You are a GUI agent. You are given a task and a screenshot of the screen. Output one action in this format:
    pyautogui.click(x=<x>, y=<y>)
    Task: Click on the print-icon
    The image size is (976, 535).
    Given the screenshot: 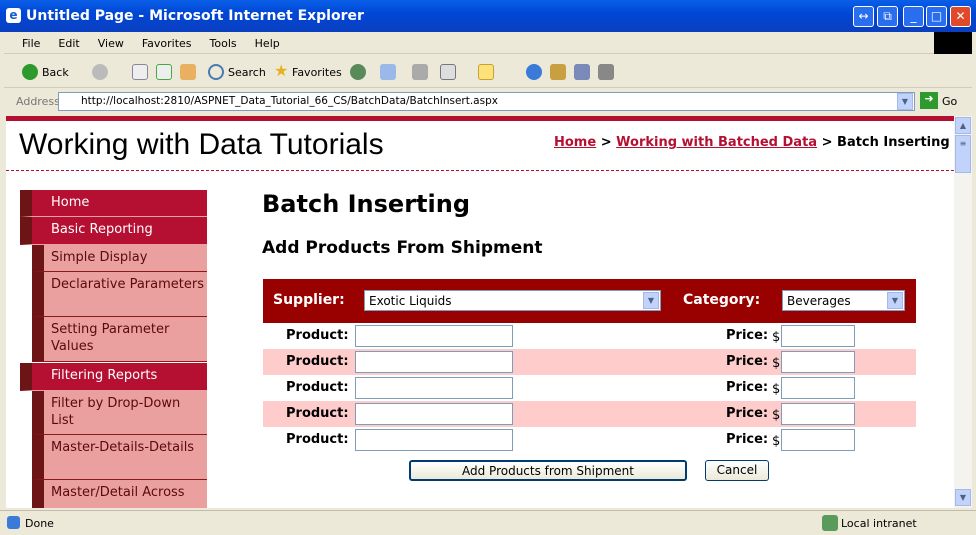 What is the action you would take?
    pyautogui.click(x=420, y=72)
    